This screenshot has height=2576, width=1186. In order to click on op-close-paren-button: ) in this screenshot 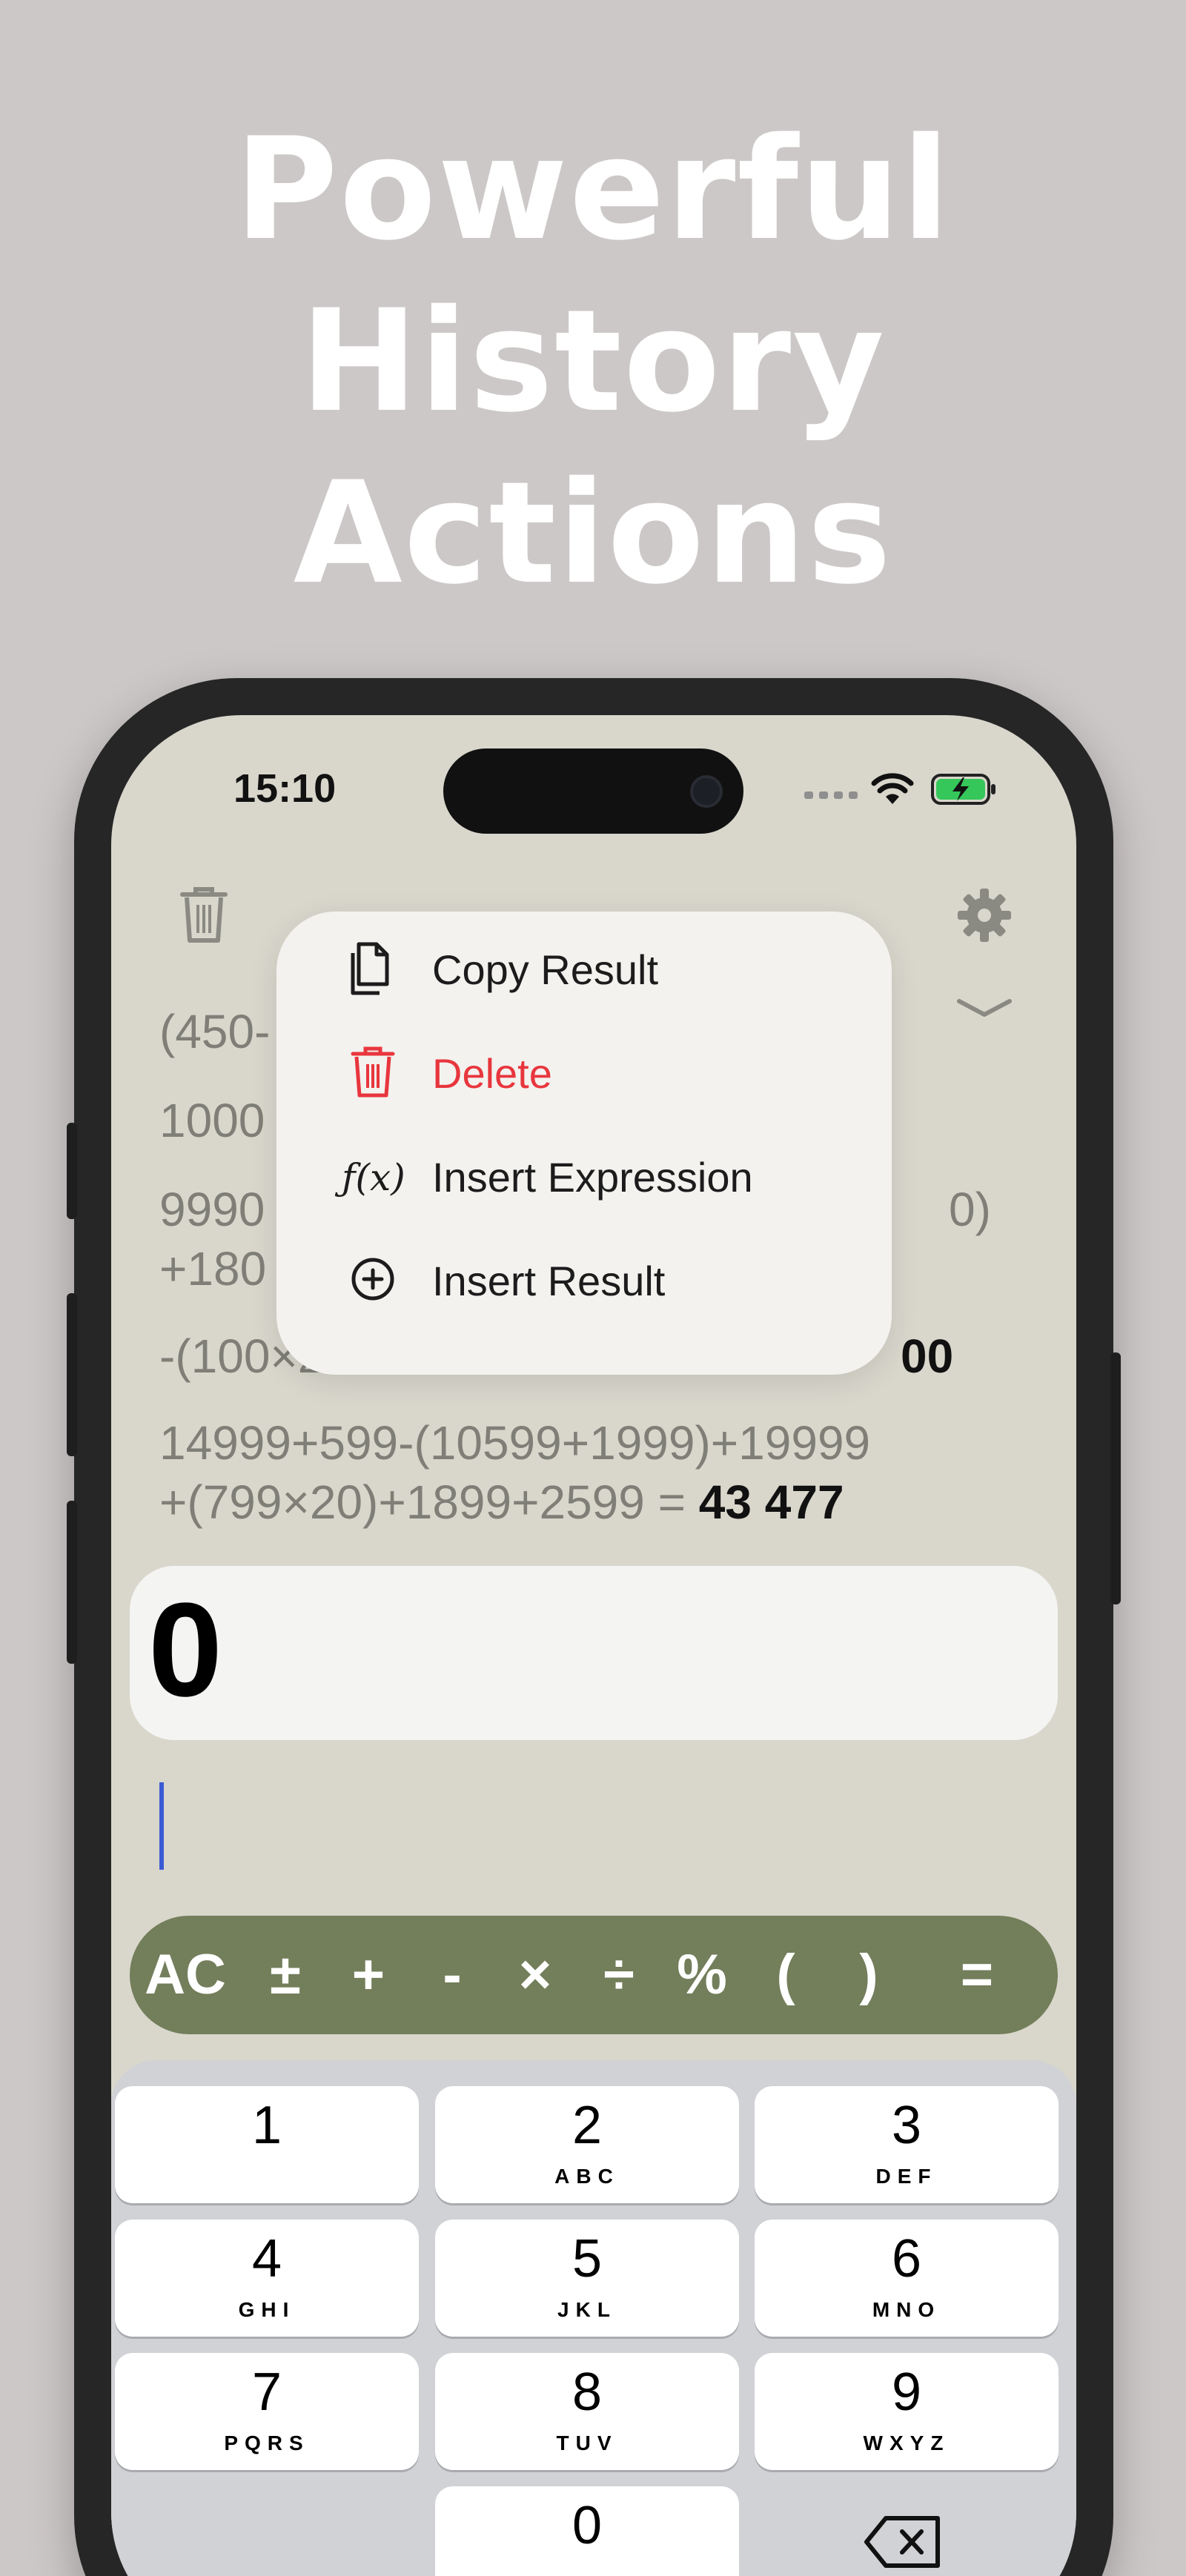, I will do `click(869, 1974)`.